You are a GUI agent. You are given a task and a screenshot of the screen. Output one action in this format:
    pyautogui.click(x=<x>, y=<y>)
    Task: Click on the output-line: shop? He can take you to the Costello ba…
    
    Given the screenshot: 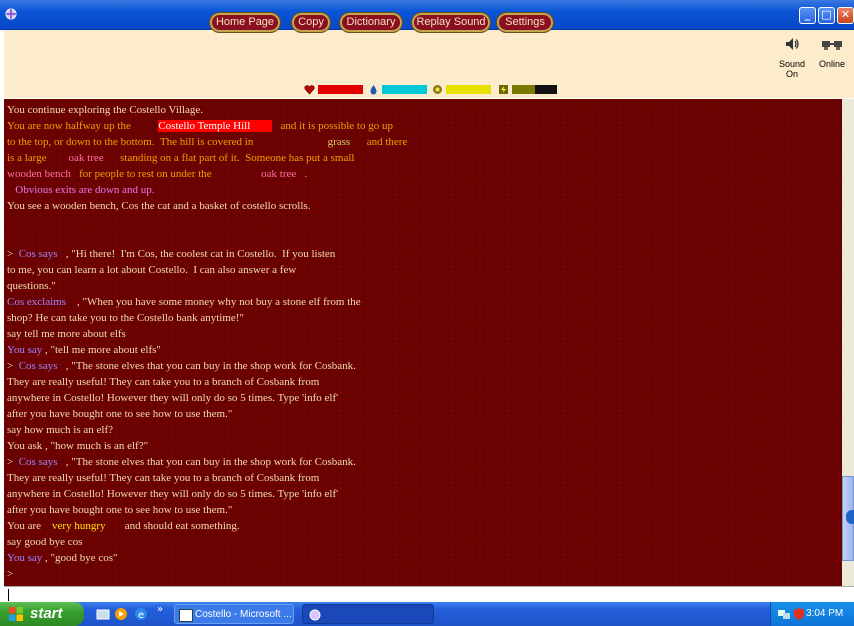 What is the action you would take?
    pyautogui.click(x=257, y=318)
    